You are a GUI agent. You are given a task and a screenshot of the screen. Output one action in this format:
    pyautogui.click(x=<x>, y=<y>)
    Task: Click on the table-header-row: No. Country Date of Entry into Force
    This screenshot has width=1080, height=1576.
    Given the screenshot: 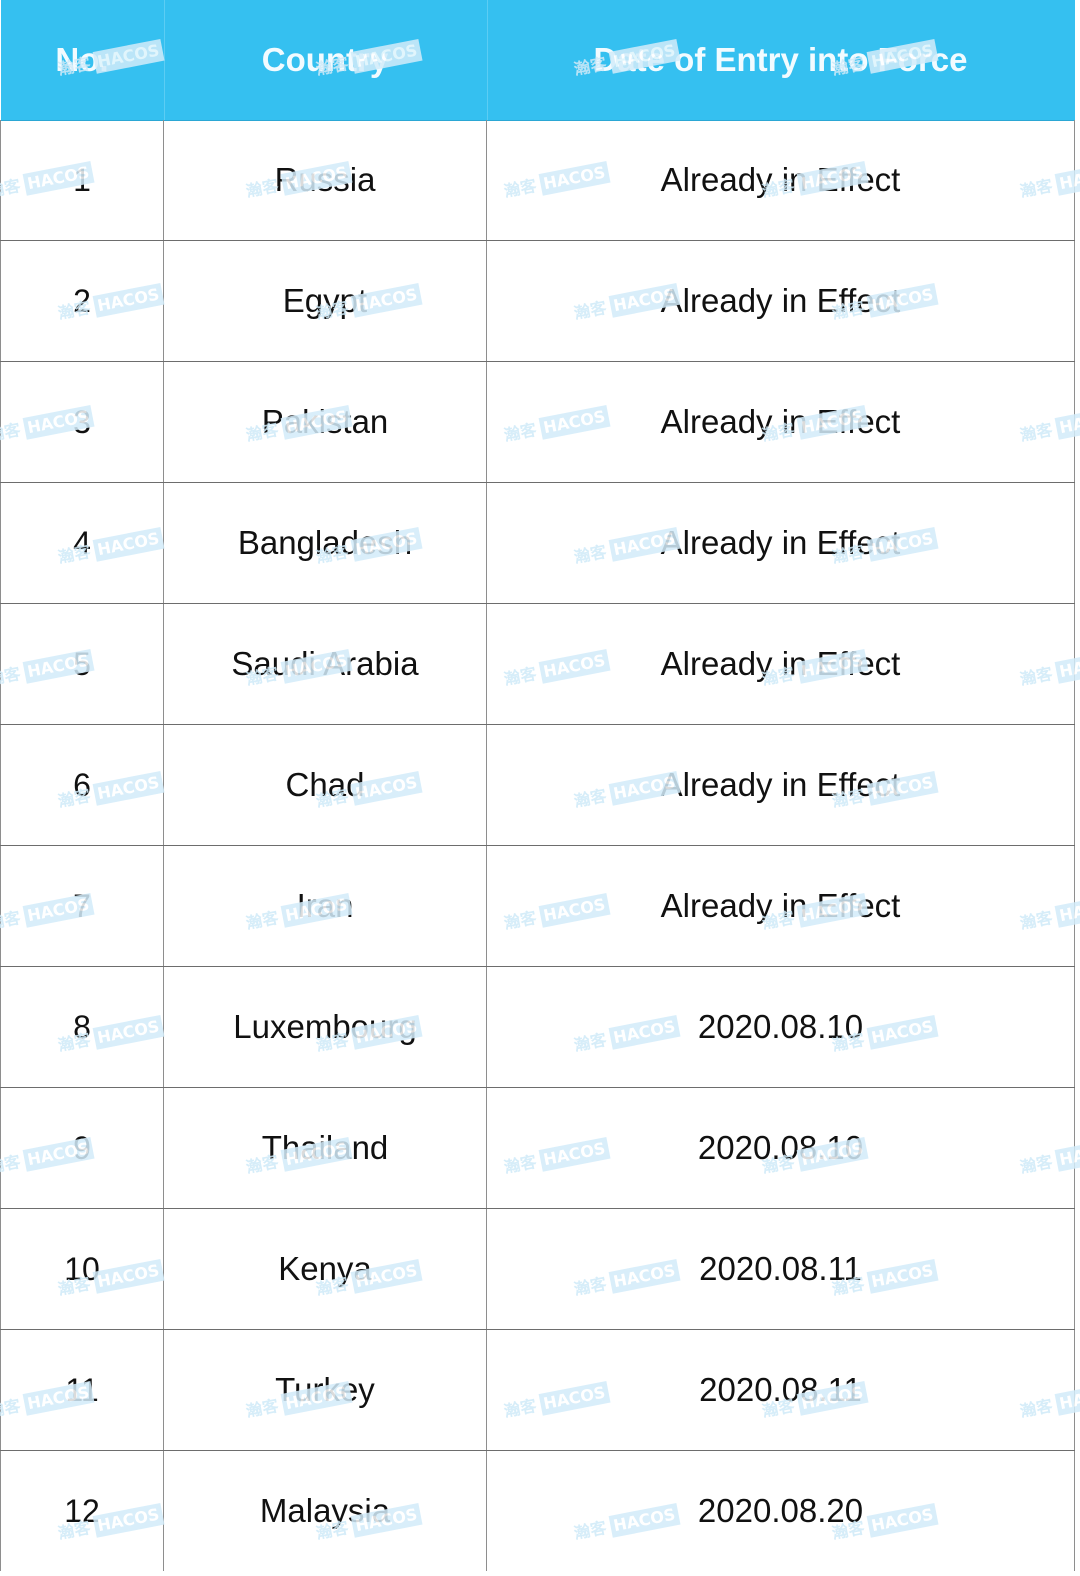 What is the action you would take?
    pyautogui.click(x=537, y=60)
    